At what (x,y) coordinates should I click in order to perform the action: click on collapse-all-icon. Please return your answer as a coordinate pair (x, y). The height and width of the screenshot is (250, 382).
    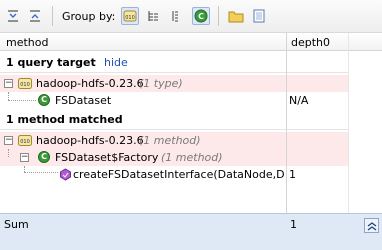
    Looking at the image, I should click on (35, 16).